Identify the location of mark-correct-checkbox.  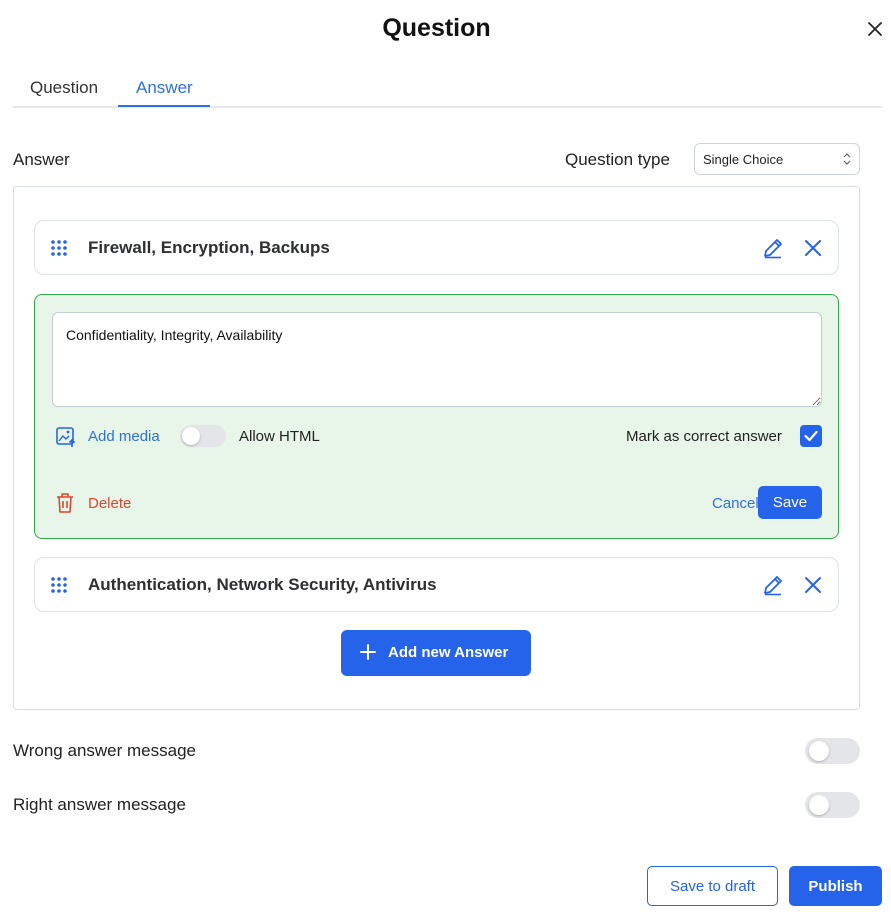
(811, 436).